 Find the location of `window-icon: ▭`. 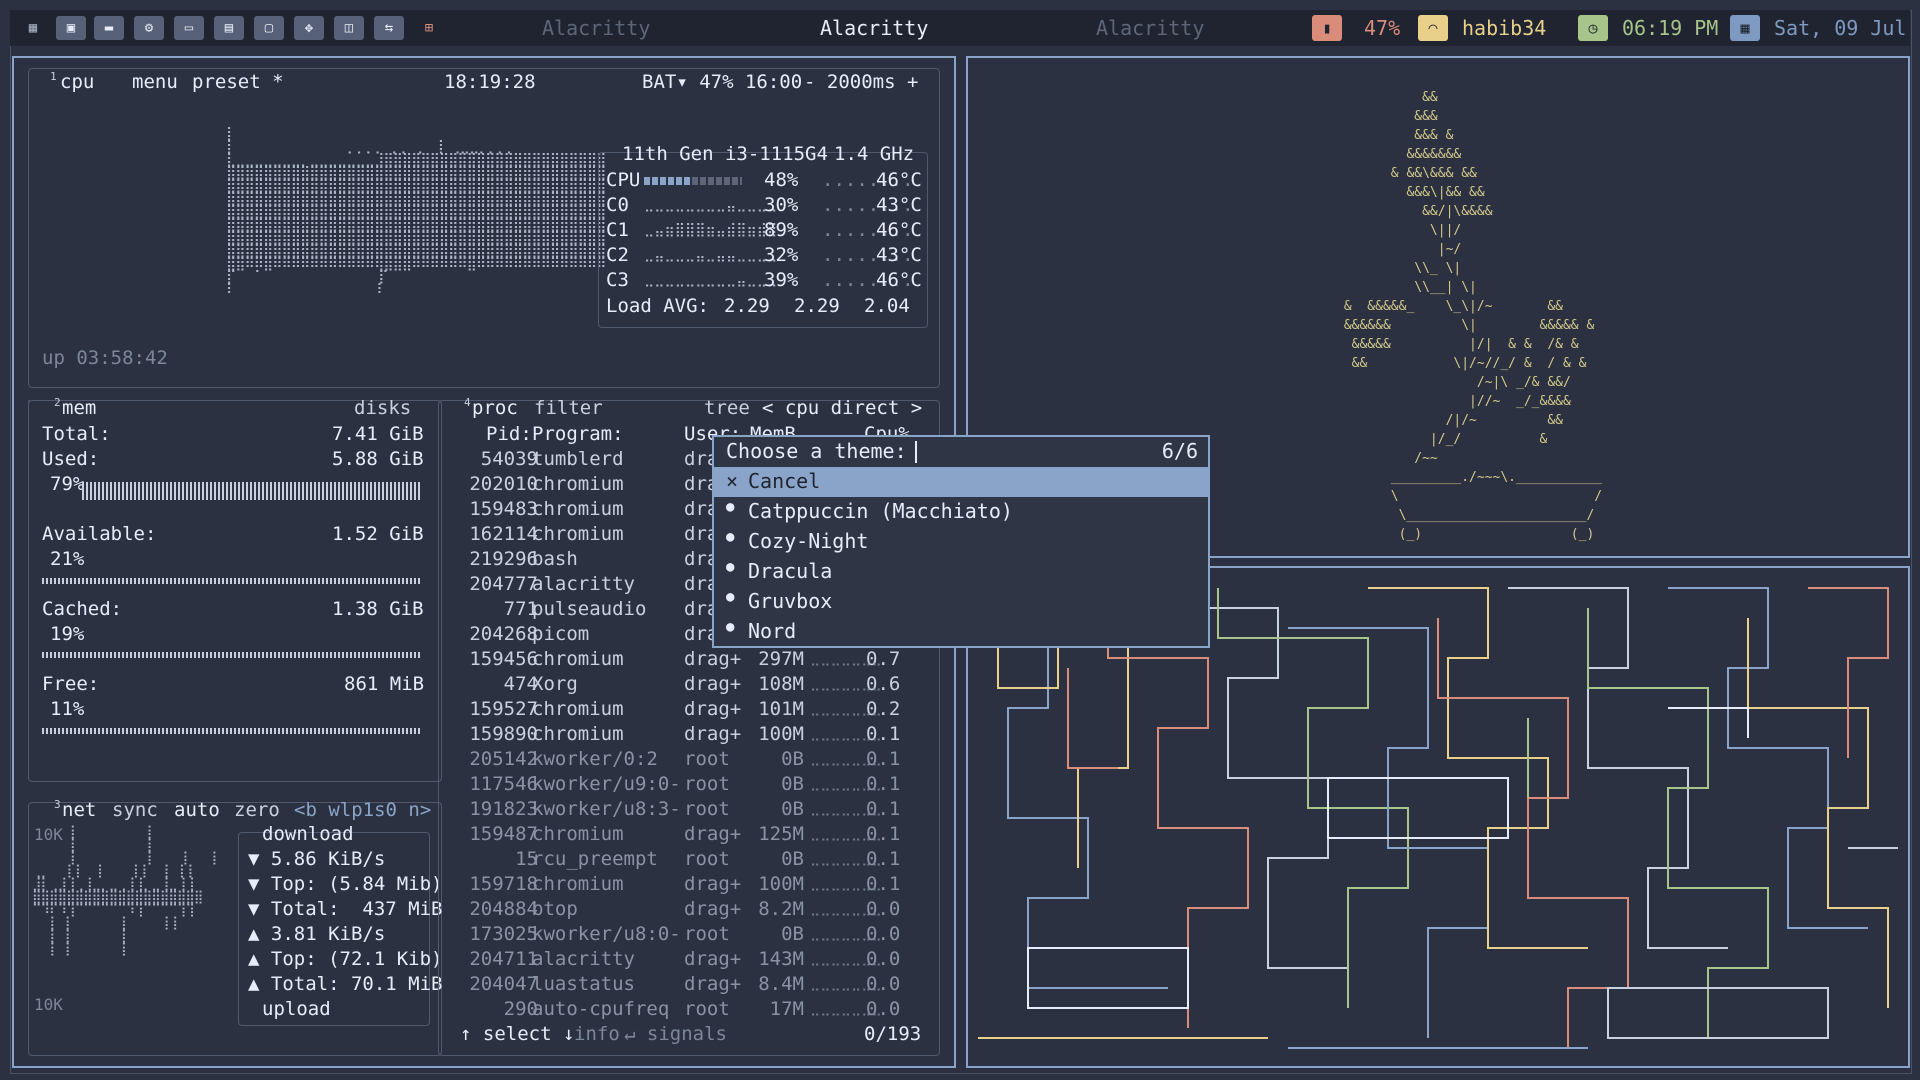

window-icon: ▭ is located at coordinates (189, 28).